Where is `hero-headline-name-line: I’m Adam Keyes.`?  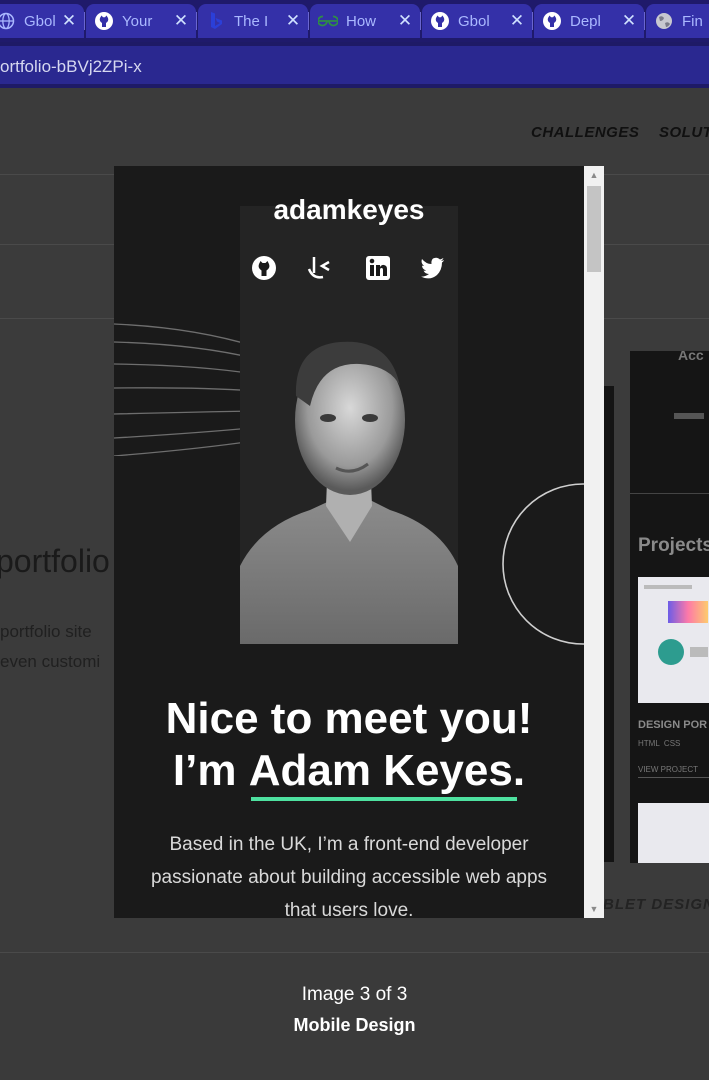 hero-headline-name-line: I’m Adam Keyes. is located at coordinates (349, 773).